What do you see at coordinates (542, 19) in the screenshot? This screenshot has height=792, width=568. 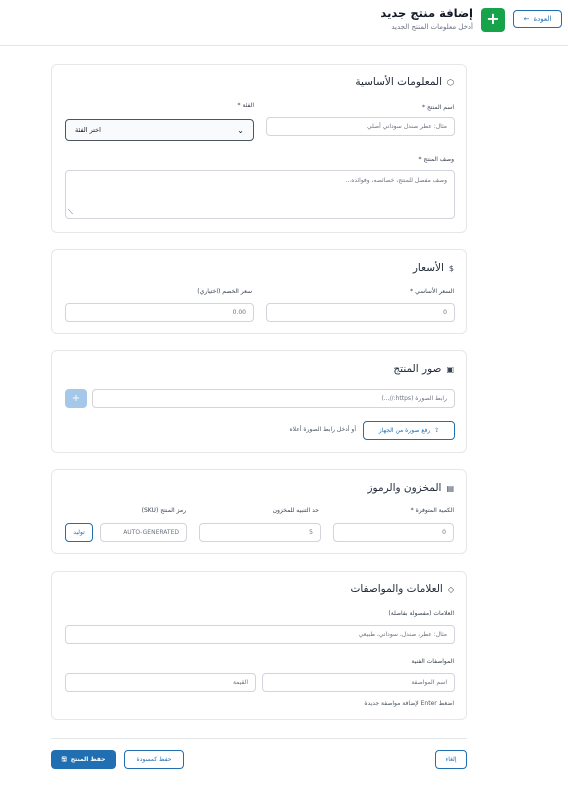 I see `back-button-label: العودة` at bounding box center [542, 19].